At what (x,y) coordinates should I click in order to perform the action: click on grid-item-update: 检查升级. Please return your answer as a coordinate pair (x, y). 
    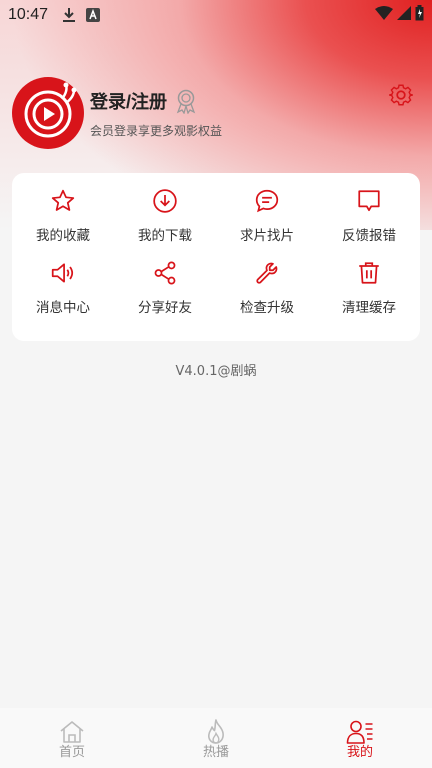
    Looking at the image, I should click on (267, 295).